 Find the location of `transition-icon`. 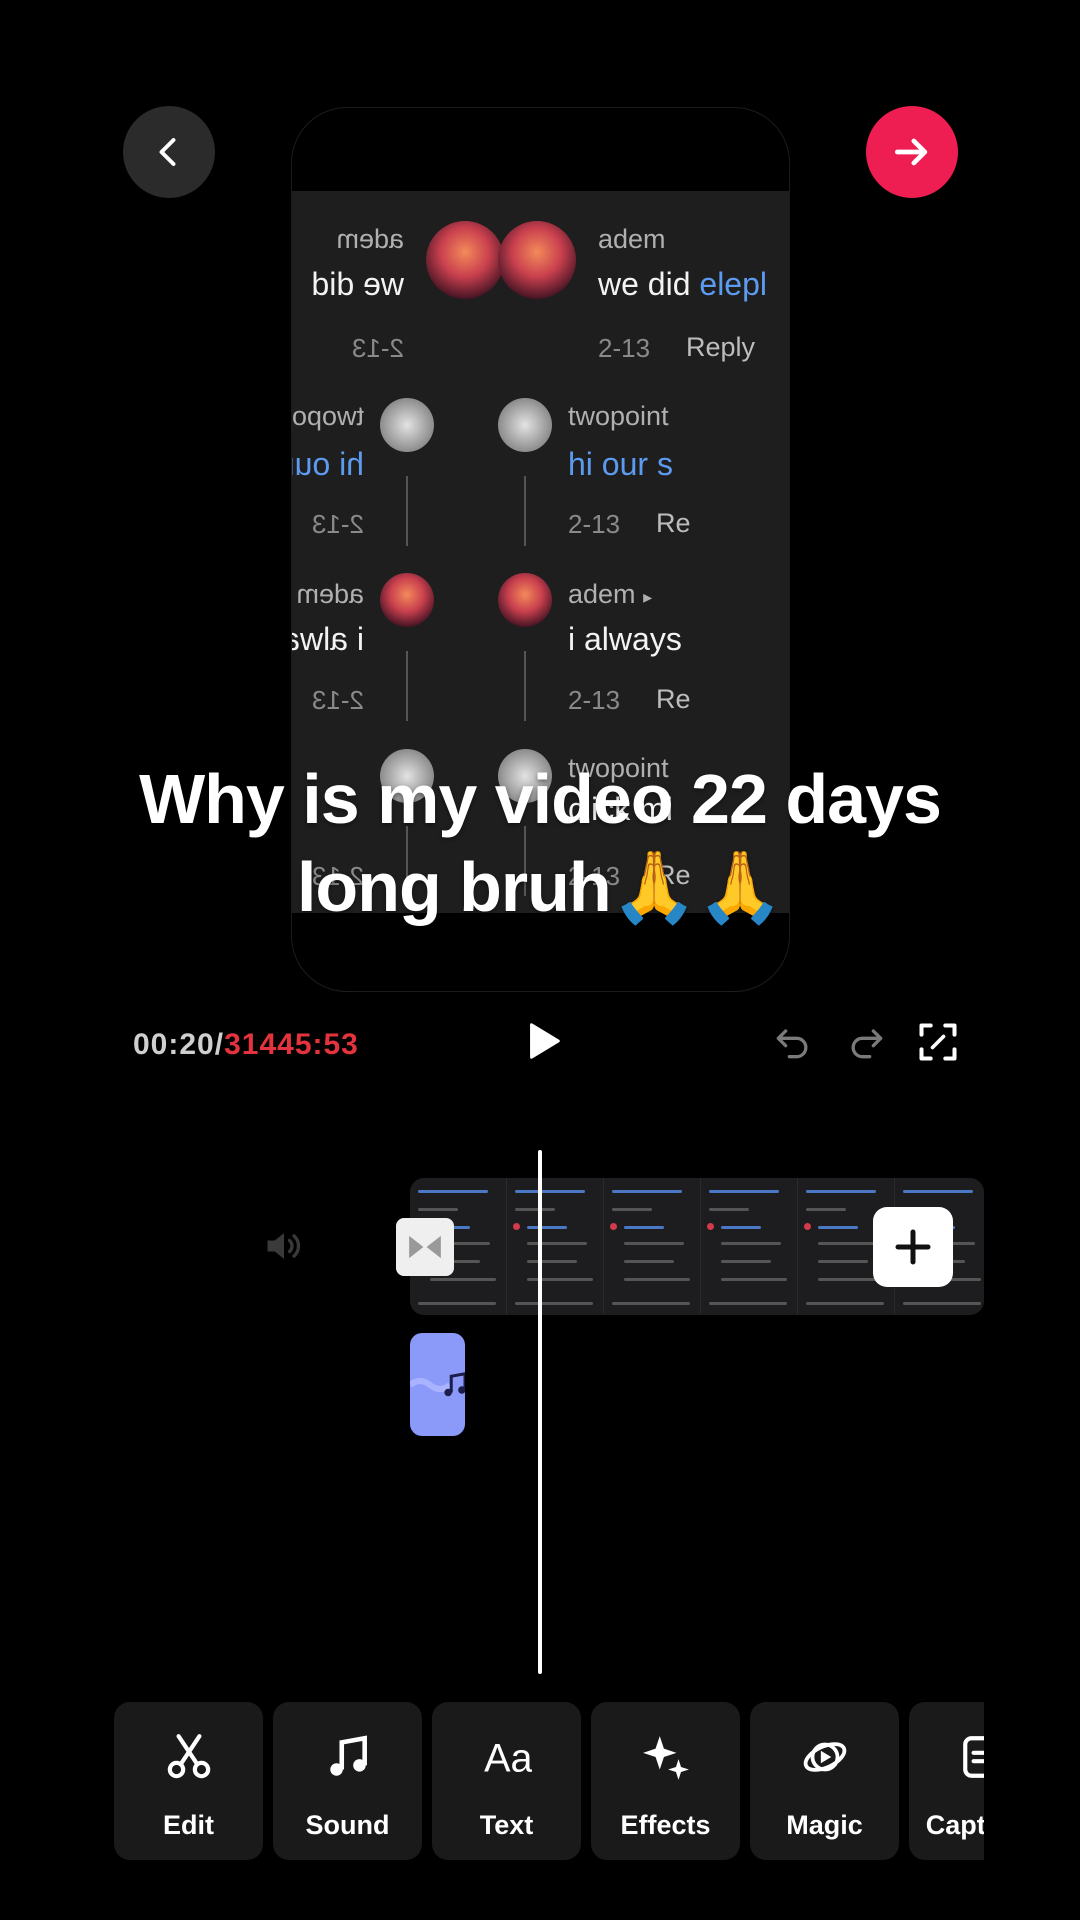

transition-icon is located at coordinates (425, 1247).